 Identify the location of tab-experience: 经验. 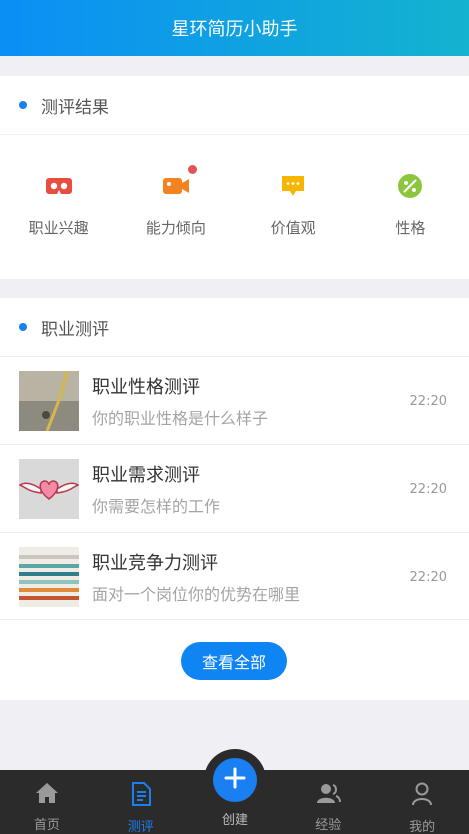
(328, 802).